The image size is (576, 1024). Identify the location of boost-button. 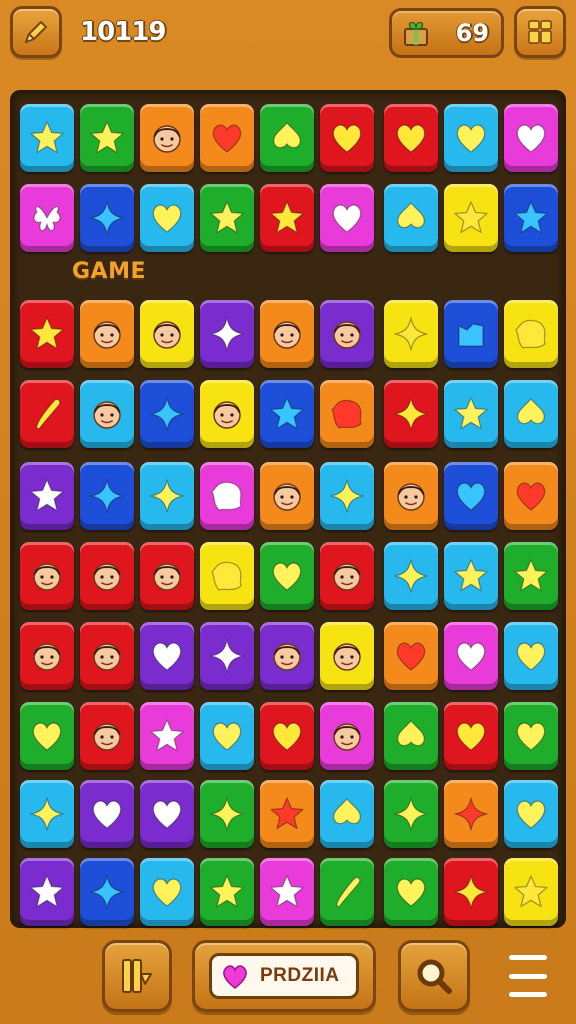
(137, 976).